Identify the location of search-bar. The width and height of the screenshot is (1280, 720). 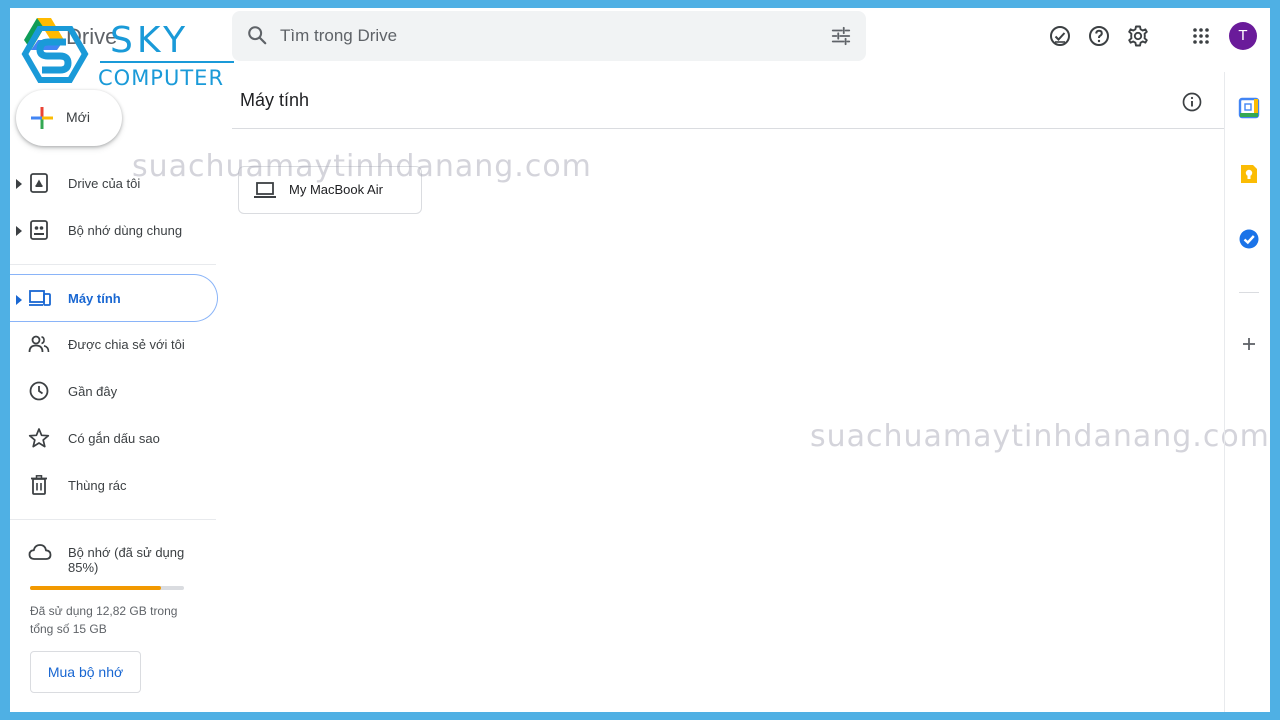
(549, 36).